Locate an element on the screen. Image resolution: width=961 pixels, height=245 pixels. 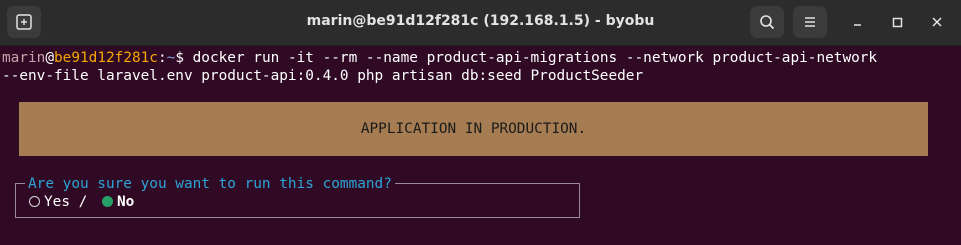
menu-button is located at coordinates (810, 22).